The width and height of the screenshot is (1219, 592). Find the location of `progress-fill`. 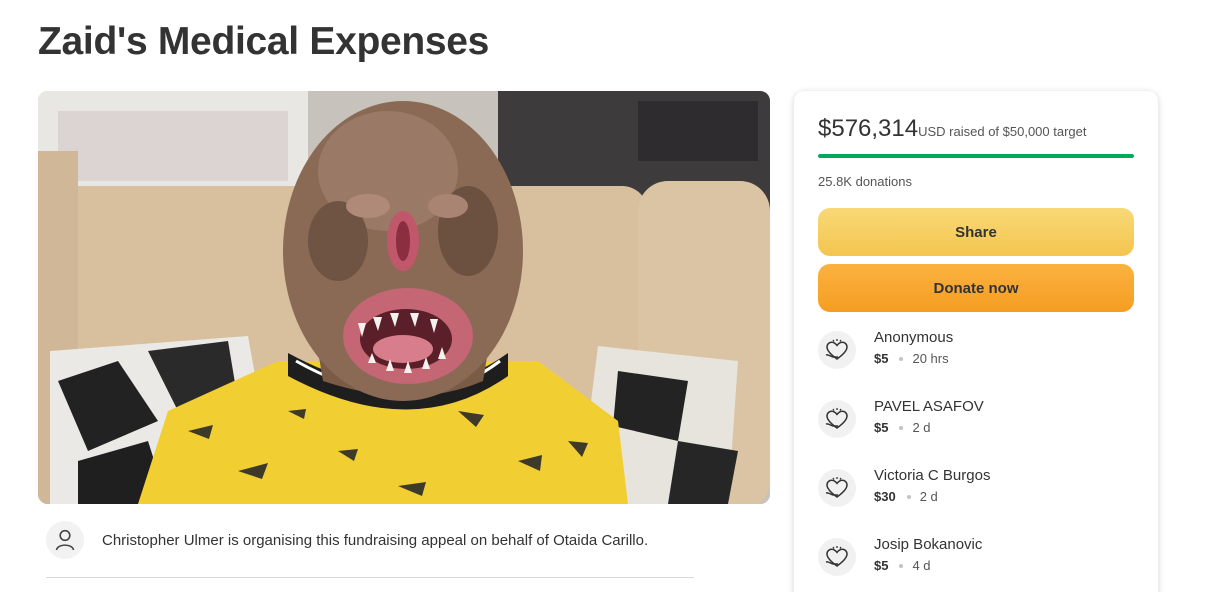

progress-fill is located at coordinates (976, 156).